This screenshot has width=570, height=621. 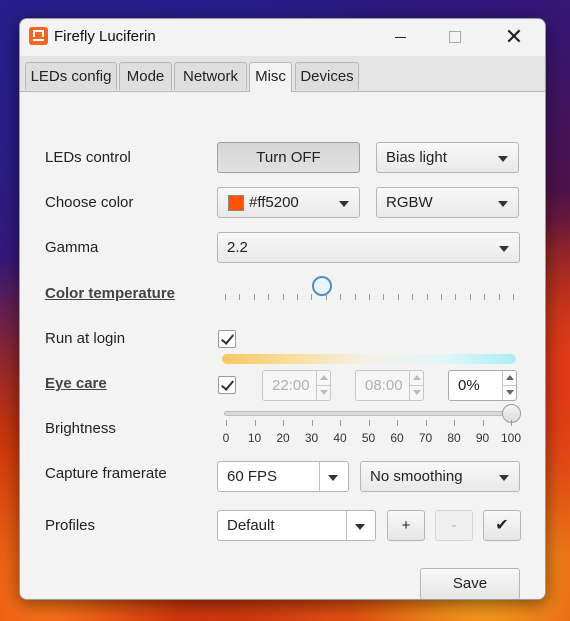 What do you see at coordinates (72, 247) in the screenshot?
I see `gamma-label: Gamma` at bounding box center [72, 247].